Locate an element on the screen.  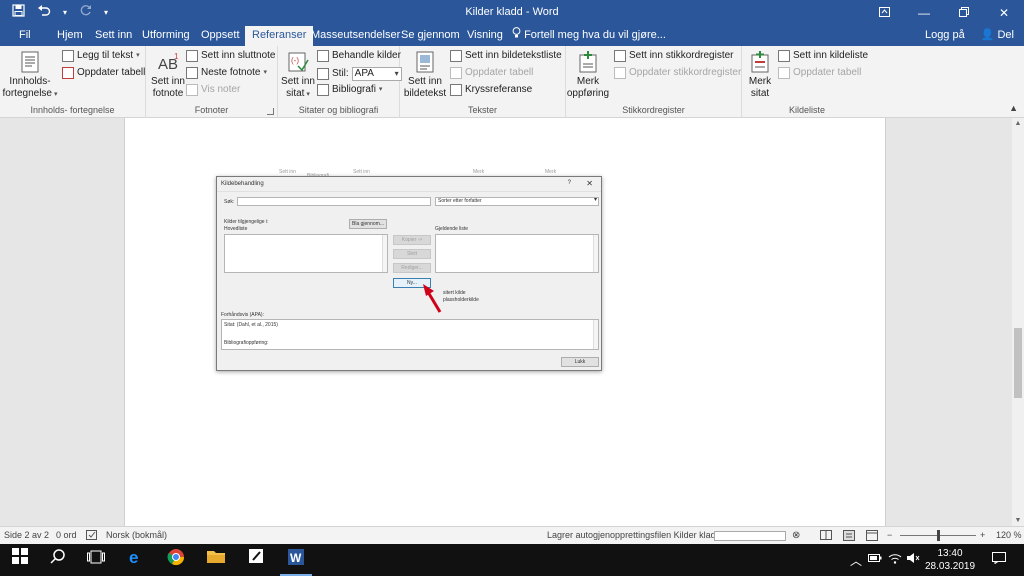
preview-bibliography: Bibliografioppføring: is located at coordinates (246, 343).